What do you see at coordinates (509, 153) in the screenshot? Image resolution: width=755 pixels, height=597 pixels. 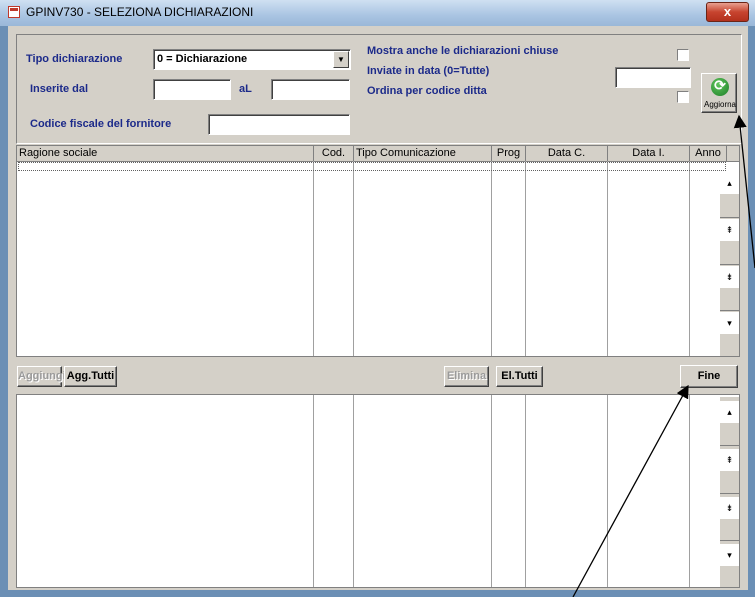 I see `col-prog: Prog` at bounding box center [509, 153].